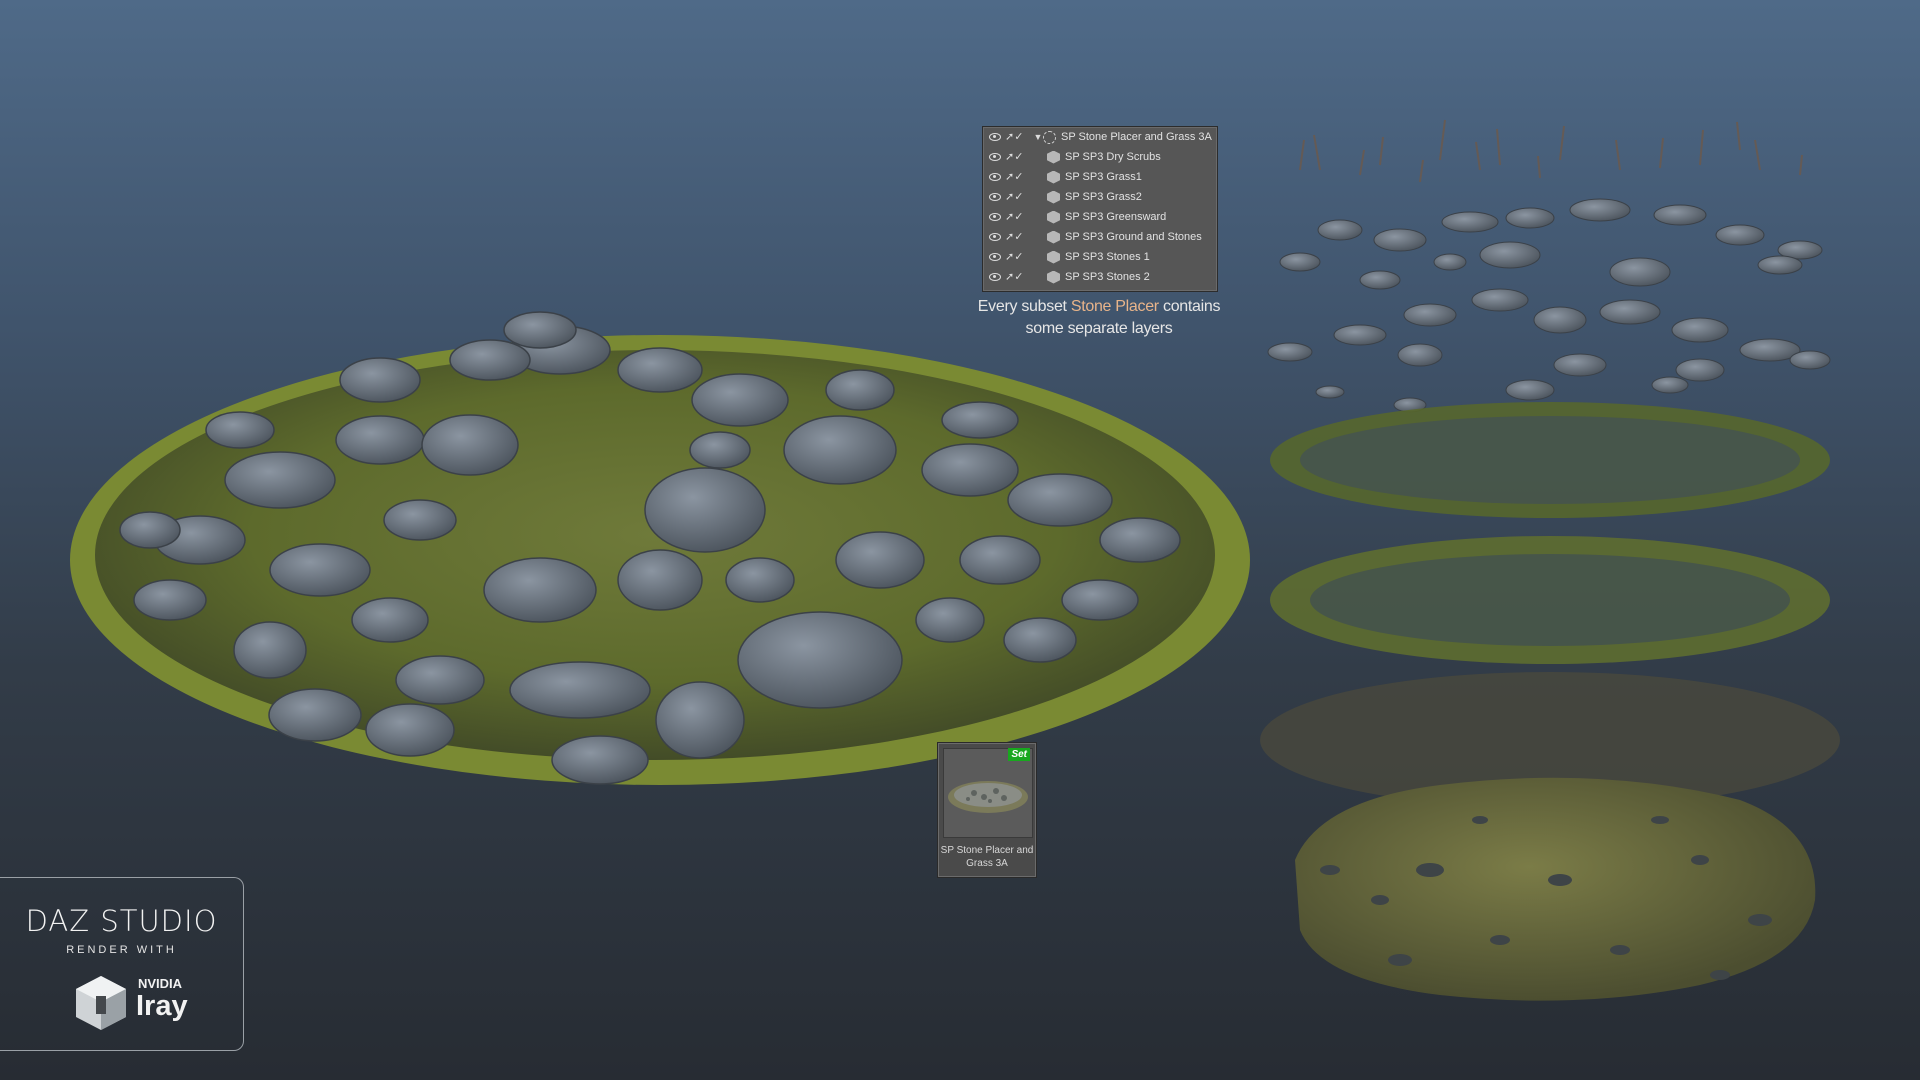  Describe the element at coordinates (101, 1003) in the screenshot. I see `iray-cube-icon` at that location.